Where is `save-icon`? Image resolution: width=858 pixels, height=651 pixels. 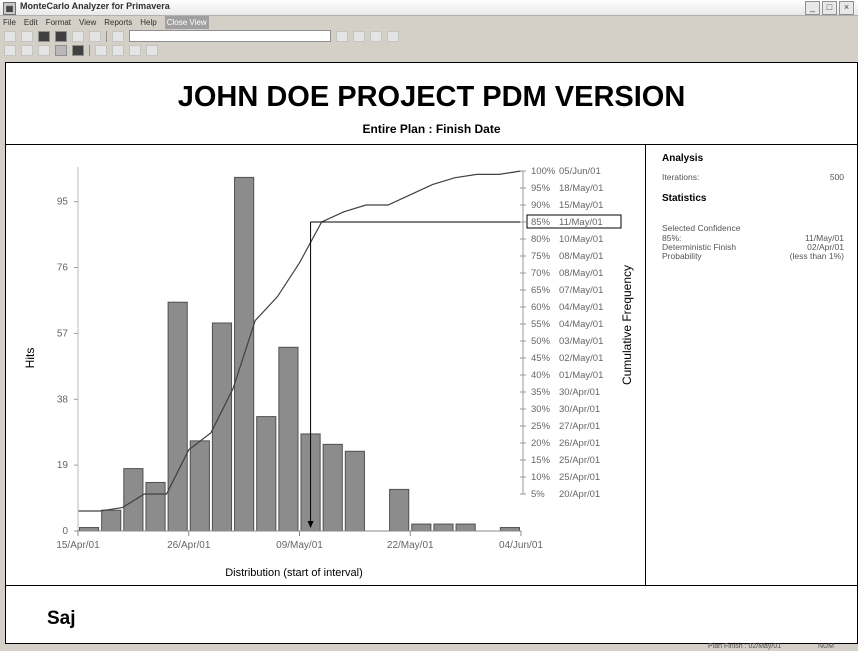 save-icon is located at coordinates (44, 36).